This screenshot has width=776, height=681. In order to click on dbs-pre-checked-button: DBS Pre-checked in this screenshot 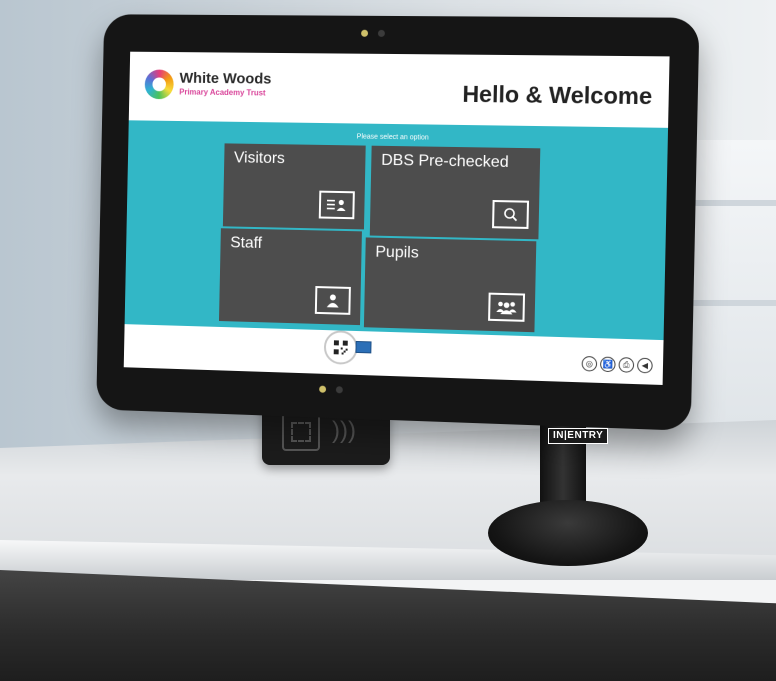, I will do `click(455, 193)`.